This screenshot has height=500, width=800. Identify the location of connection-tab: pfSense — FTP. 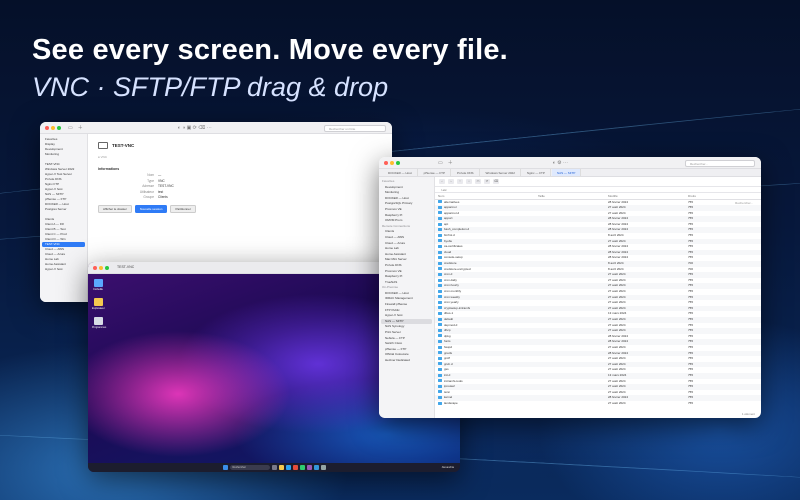
(435, 172).